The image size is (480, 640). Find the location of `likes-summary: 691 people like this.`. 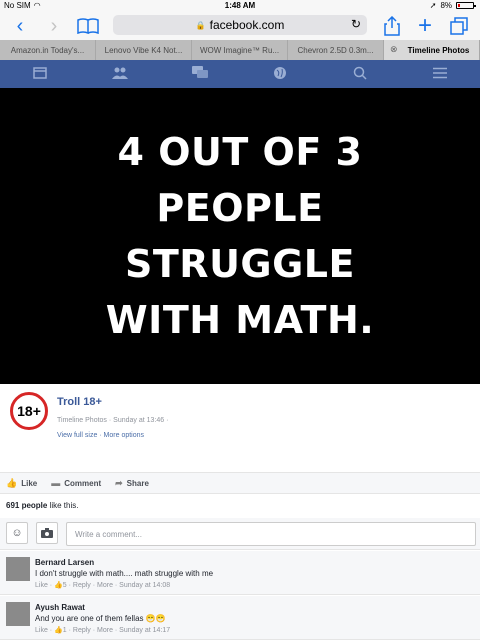

likes-summary: 691 people like this. is located at coordinates (42, 505).